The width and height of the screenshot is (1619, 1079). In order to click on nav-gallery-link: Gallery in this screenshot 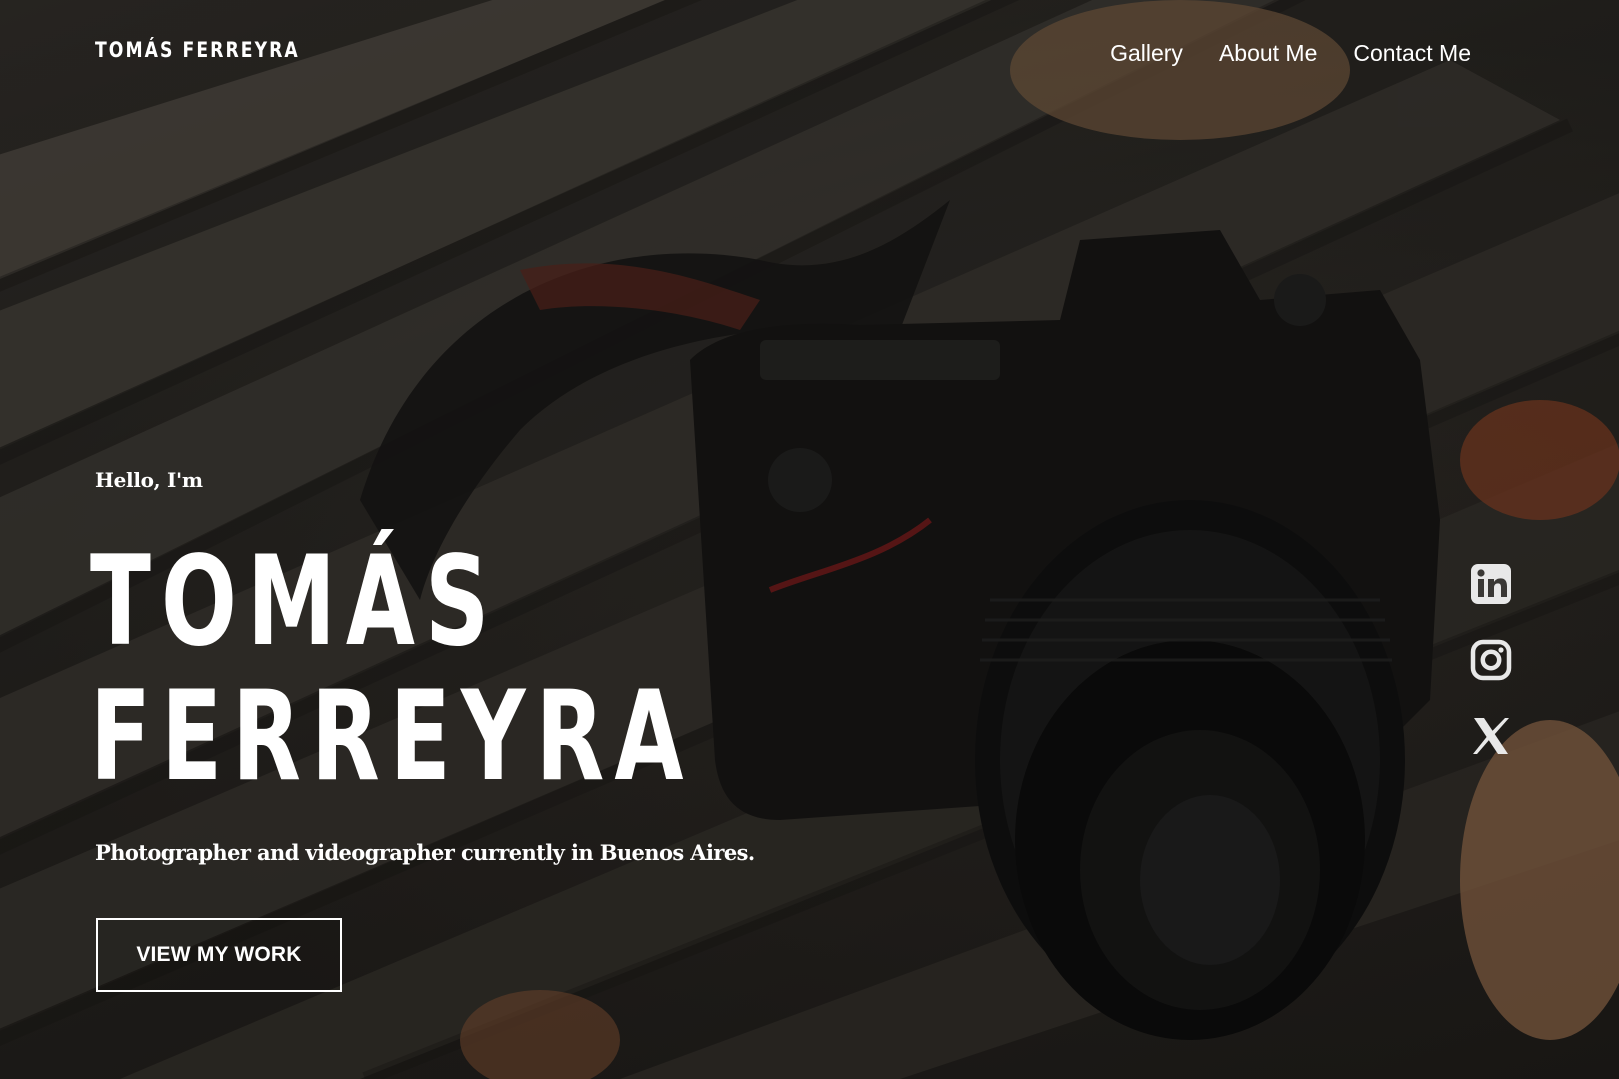, I will do `click(1146, 53)`.